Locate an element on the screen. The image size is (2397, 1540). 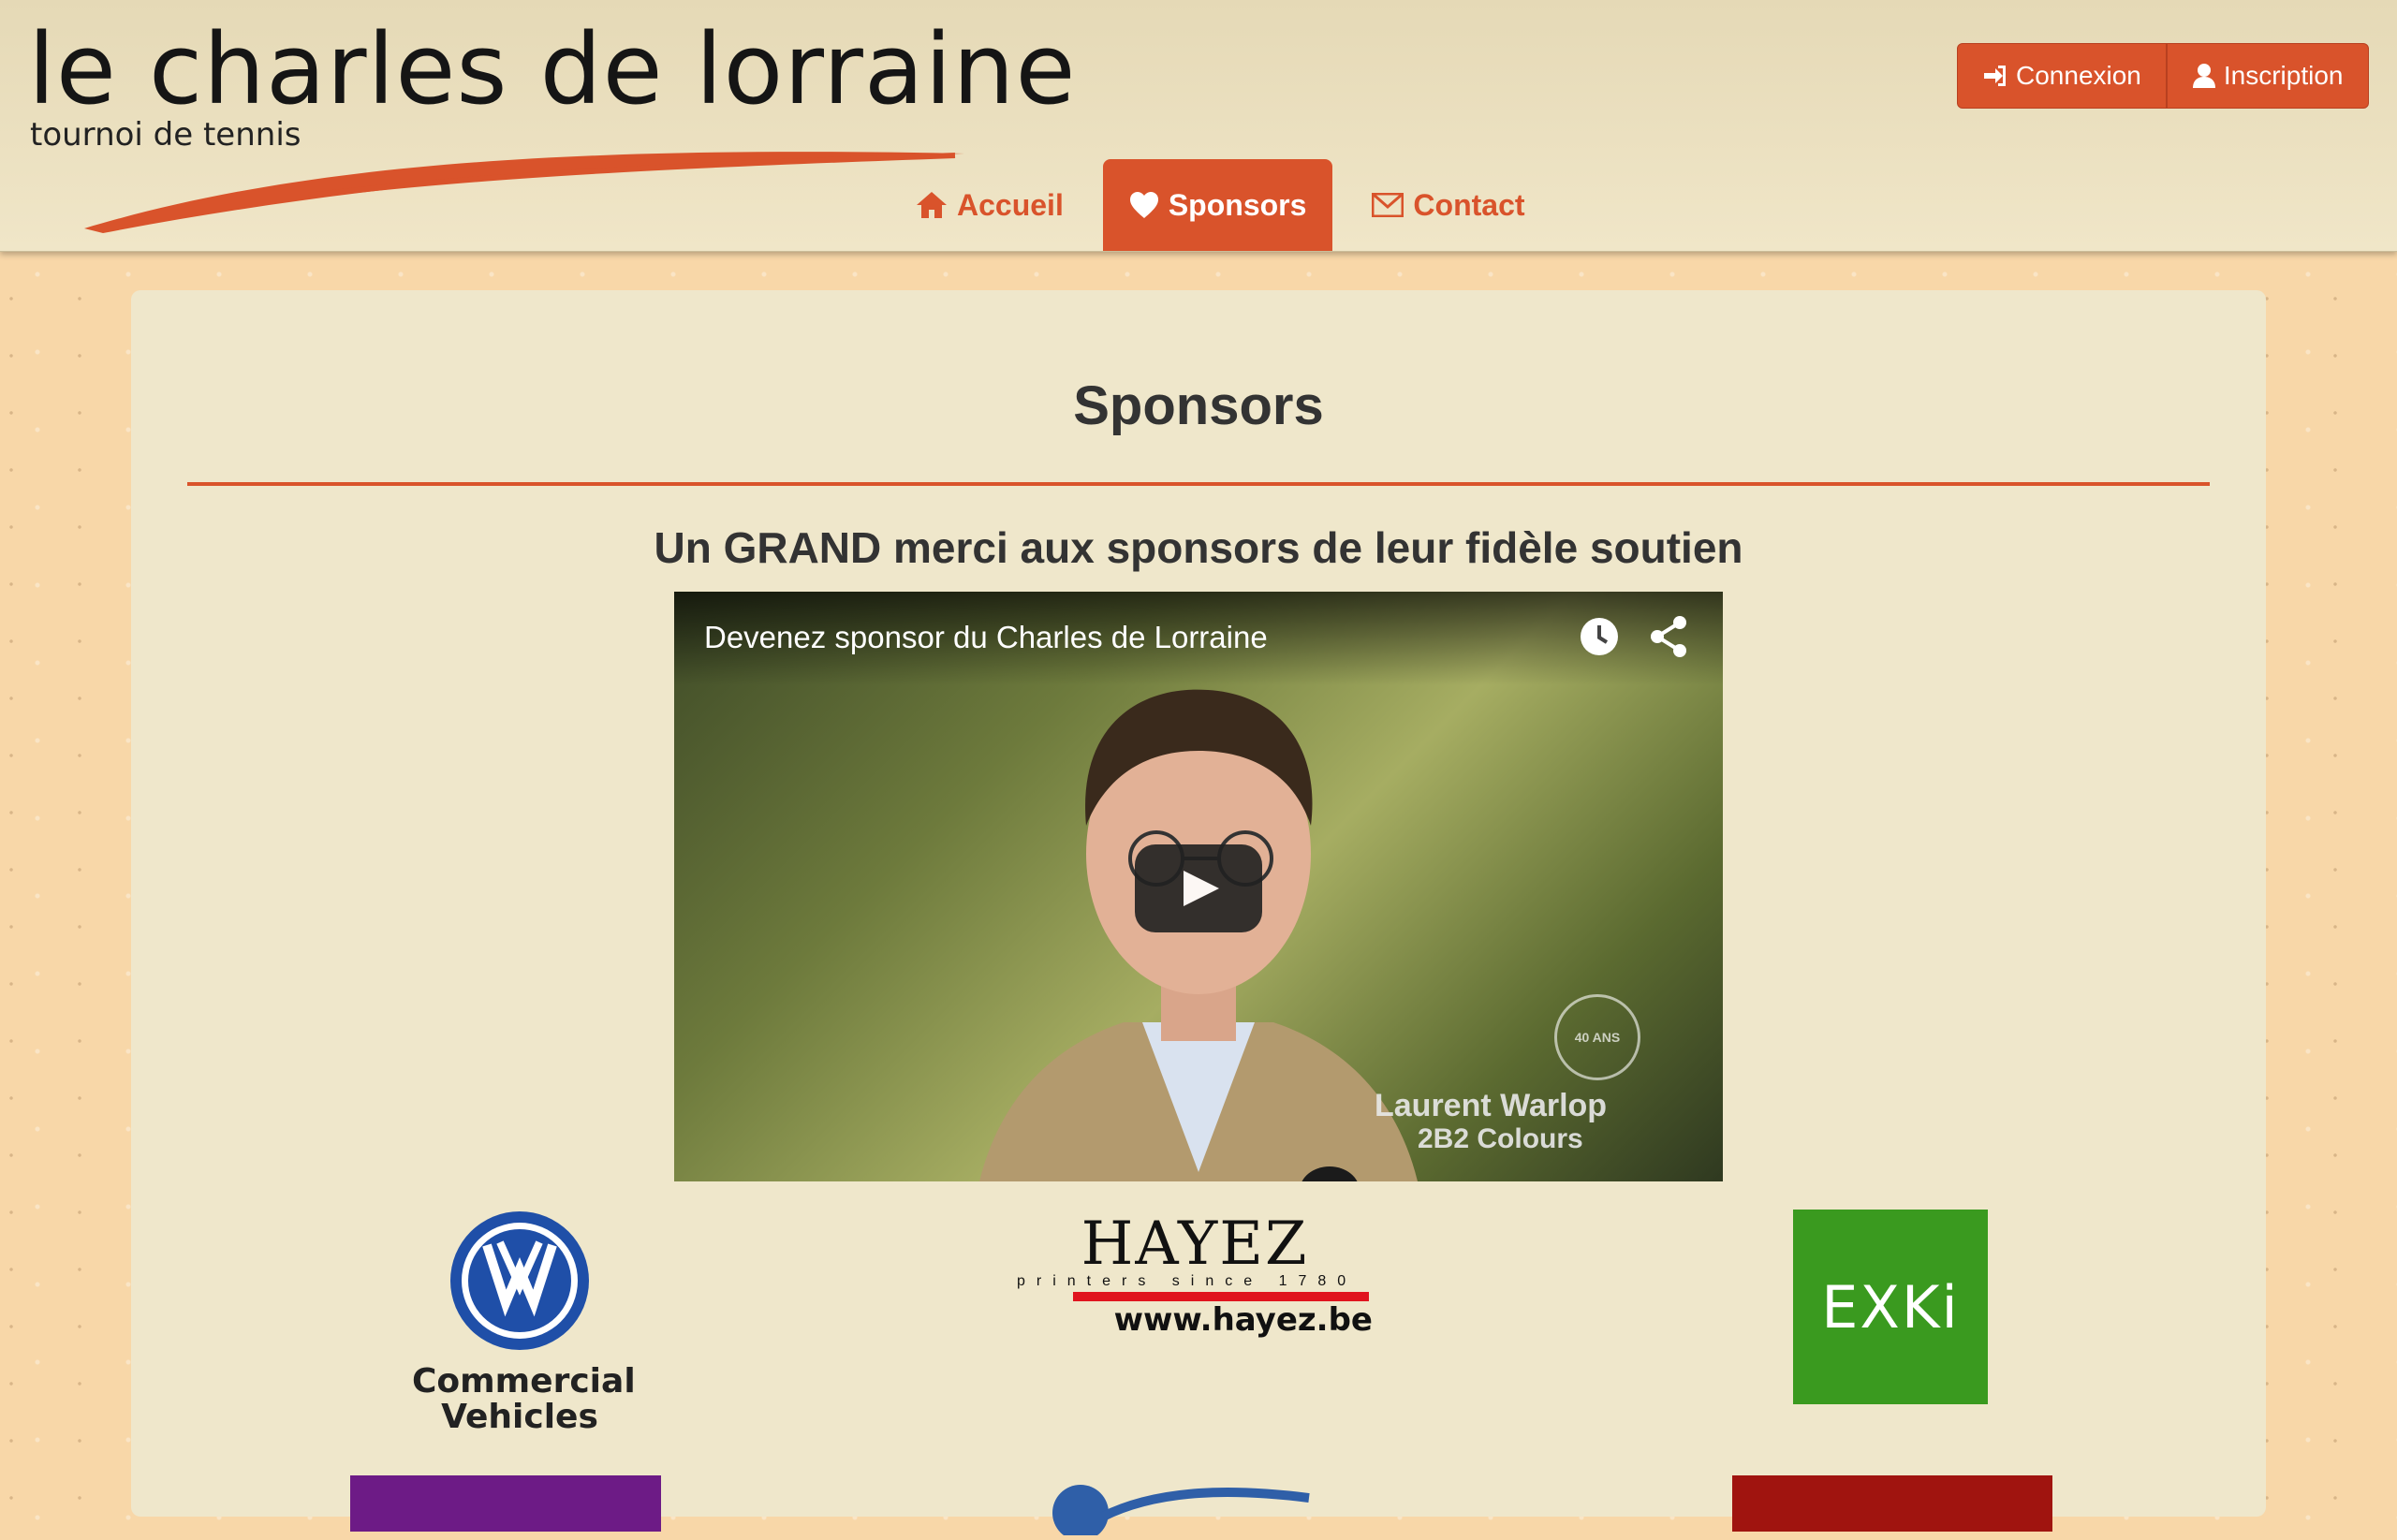
nav-item-contact: Contact is located at coordinates (1448, 205).